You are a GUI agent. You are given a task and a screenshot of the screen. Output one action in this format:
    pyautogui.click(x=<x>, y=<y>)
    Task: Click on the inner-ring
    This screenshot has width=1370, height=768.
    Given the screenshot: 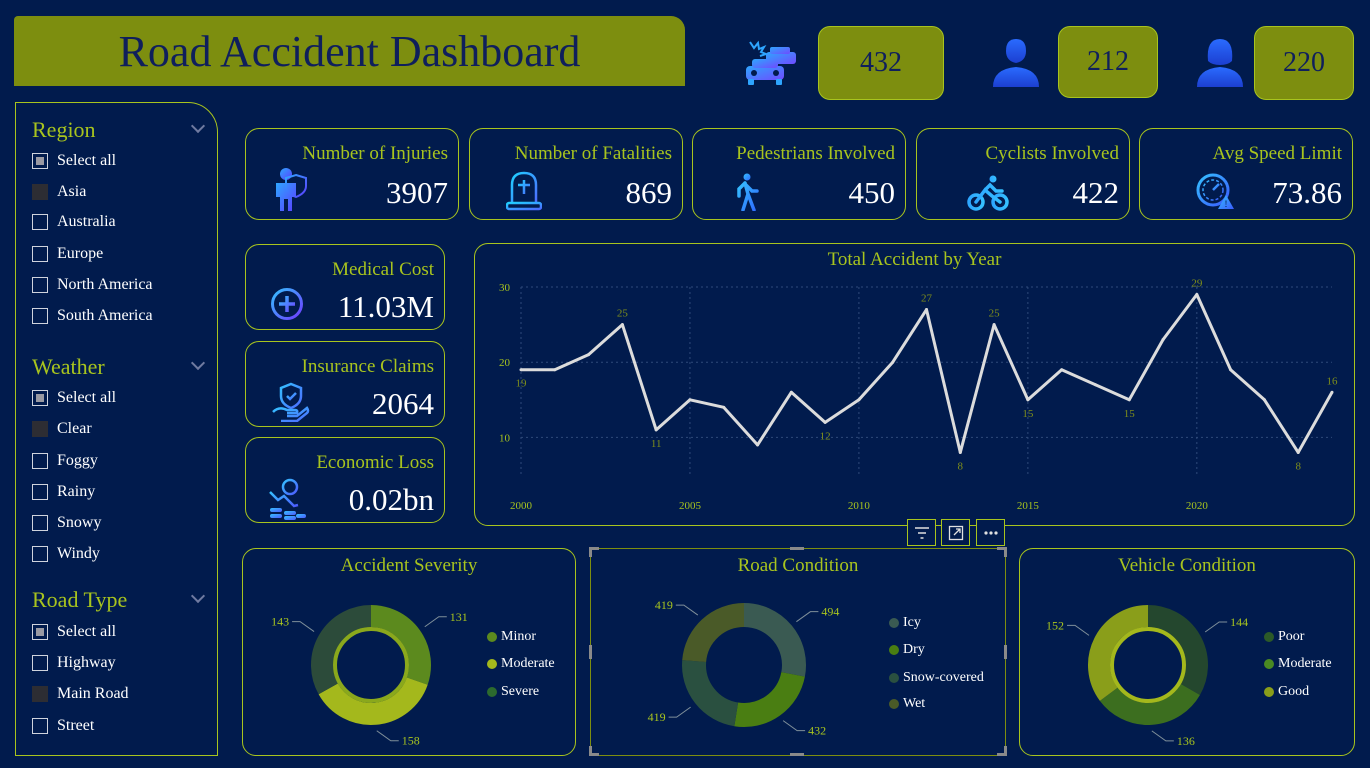 What is the action you would take?
    pyautogui.click(x=1148, y=665)
    